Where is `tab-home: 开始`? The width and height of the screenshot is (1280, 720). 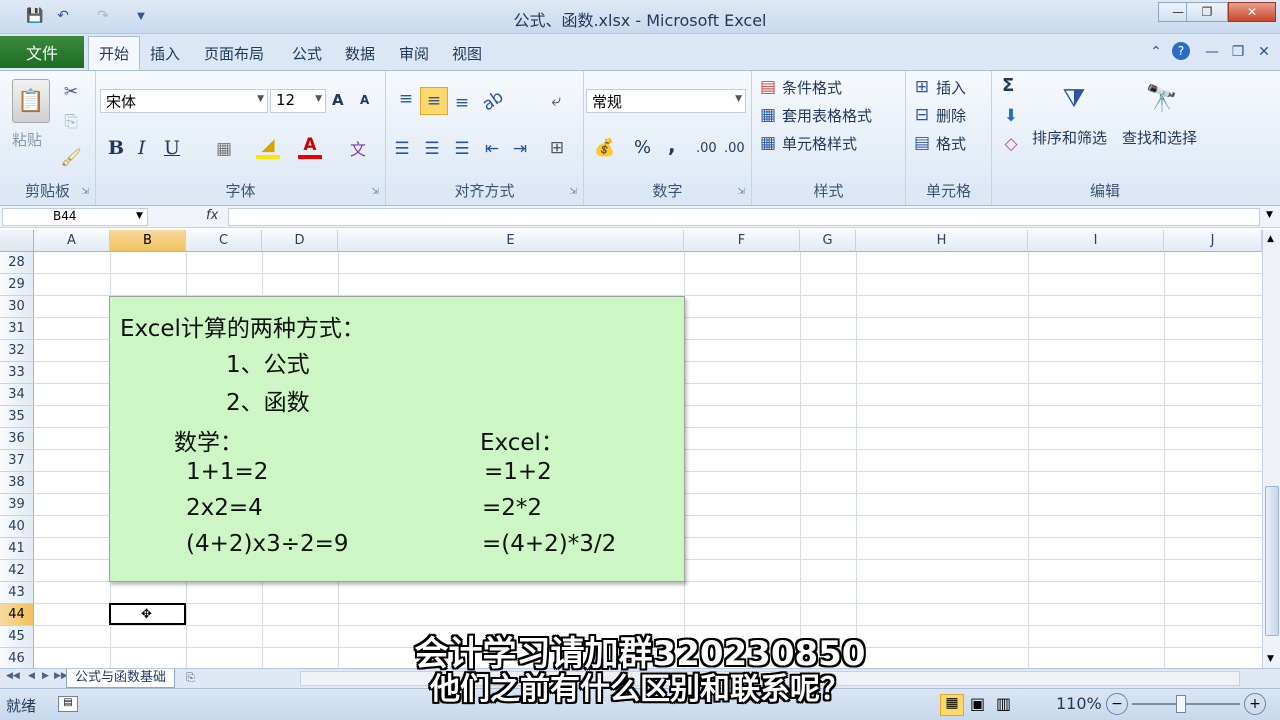
tab-home: 开始 is located at coordinates (114, 53).